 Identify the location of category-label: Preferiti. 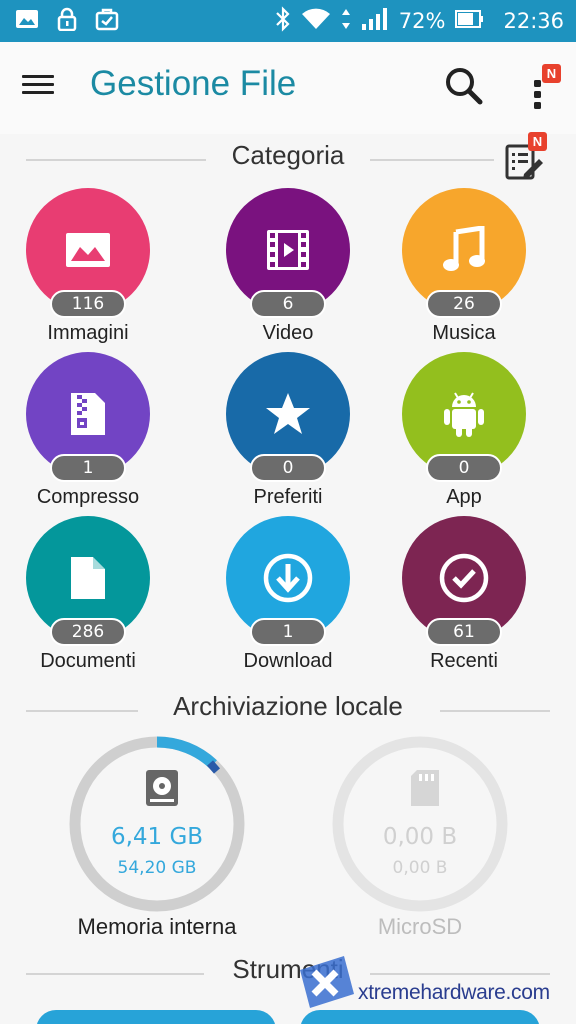
(288, 497).